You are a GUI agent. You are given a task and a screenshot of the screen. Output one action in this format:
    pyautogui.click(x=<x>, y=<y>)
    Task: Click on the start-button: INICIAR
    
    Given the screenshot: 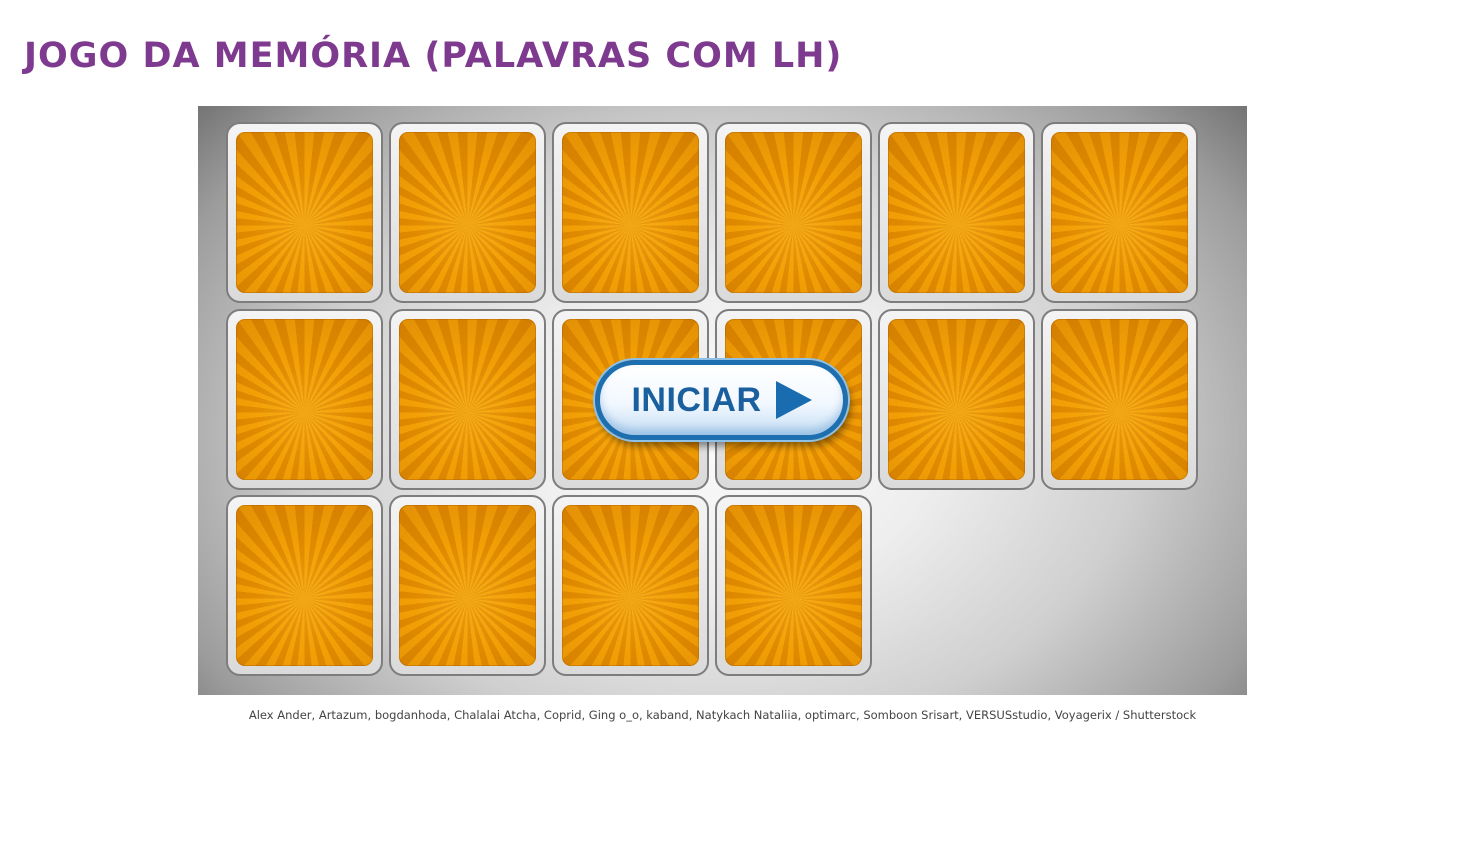 What is the action you would take?
    pyautogui.click(x=721, y=400)
    